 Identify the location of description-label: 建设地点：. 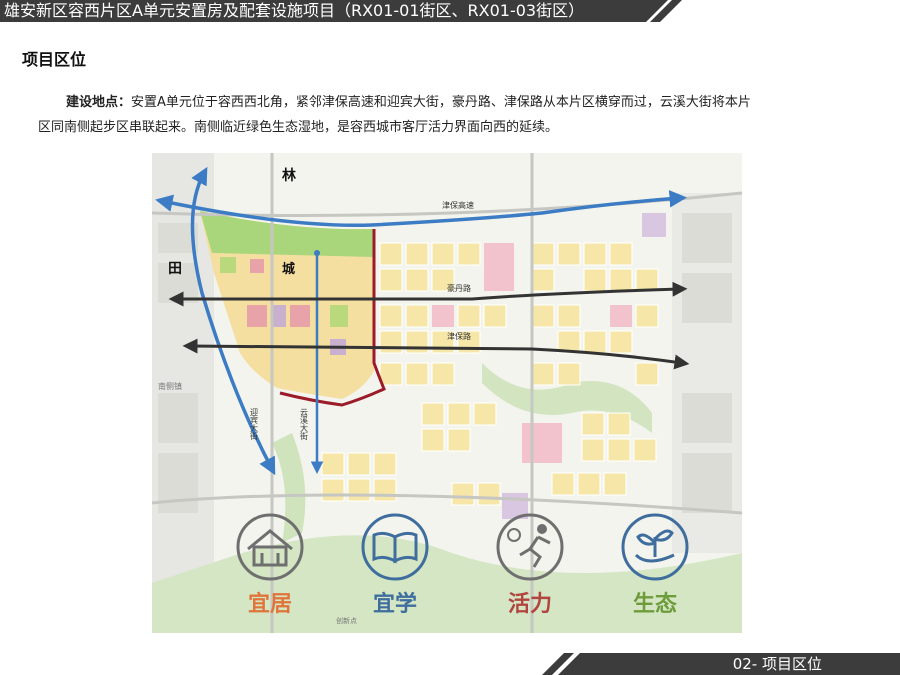
(99, 102).